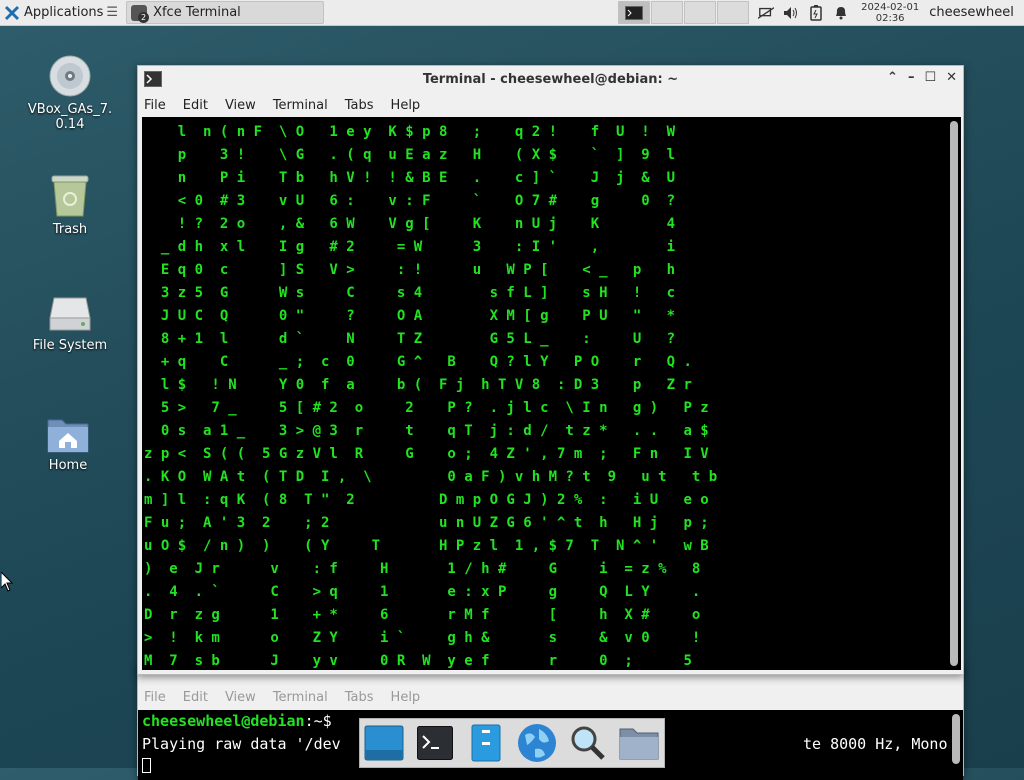 The image size is (1024, 780). What do you see at coordinates (12, 13) in the screenshot?
I see `xfce-logo-icon` at bounding box center [12, 13].